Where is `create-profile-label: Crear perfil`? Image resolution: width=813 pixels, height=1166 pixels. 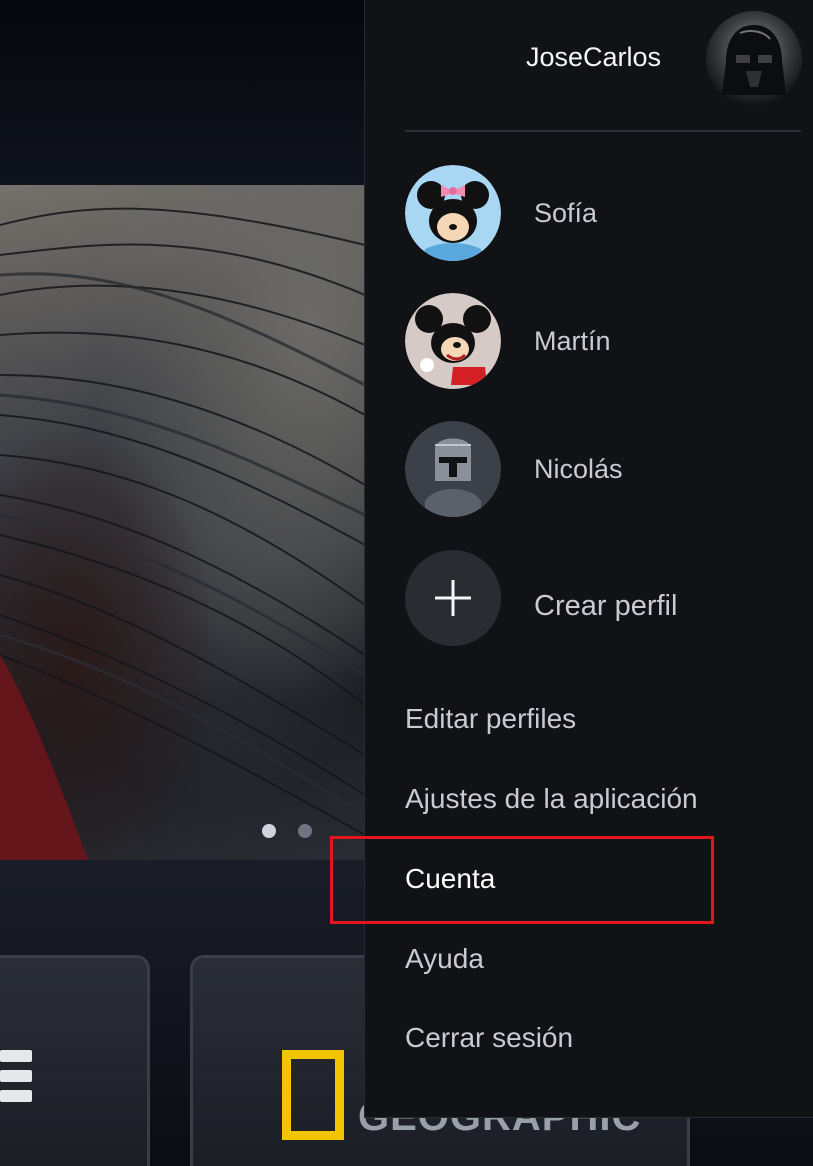
create-profile-label: Crear perfil is located at coordinates (605, 606).